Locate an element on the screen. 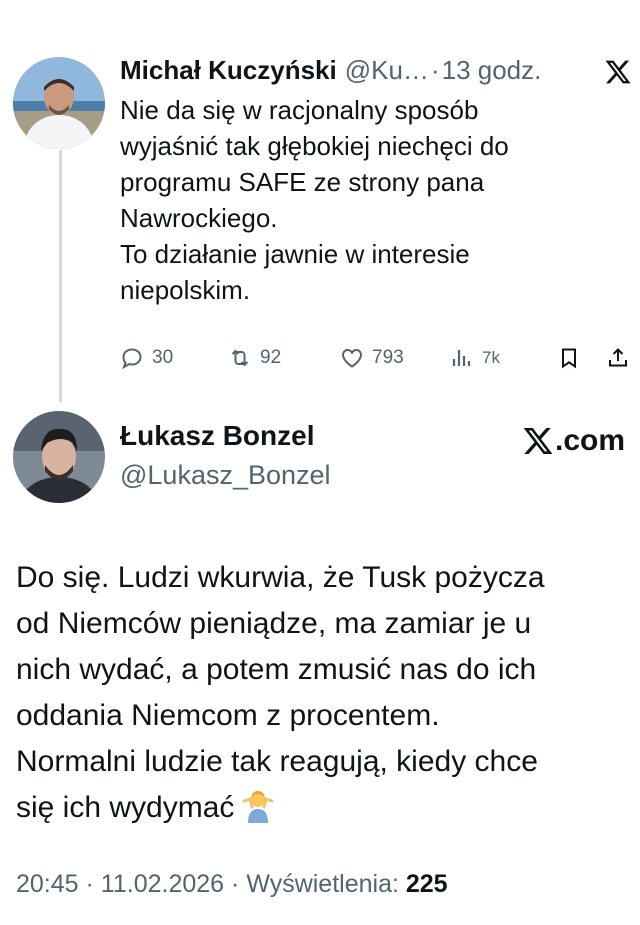 This screenshot has height=925, width=640. text-line: wyjaśnić tak głębokiej niechęci do is located at coordinates (314, 146).